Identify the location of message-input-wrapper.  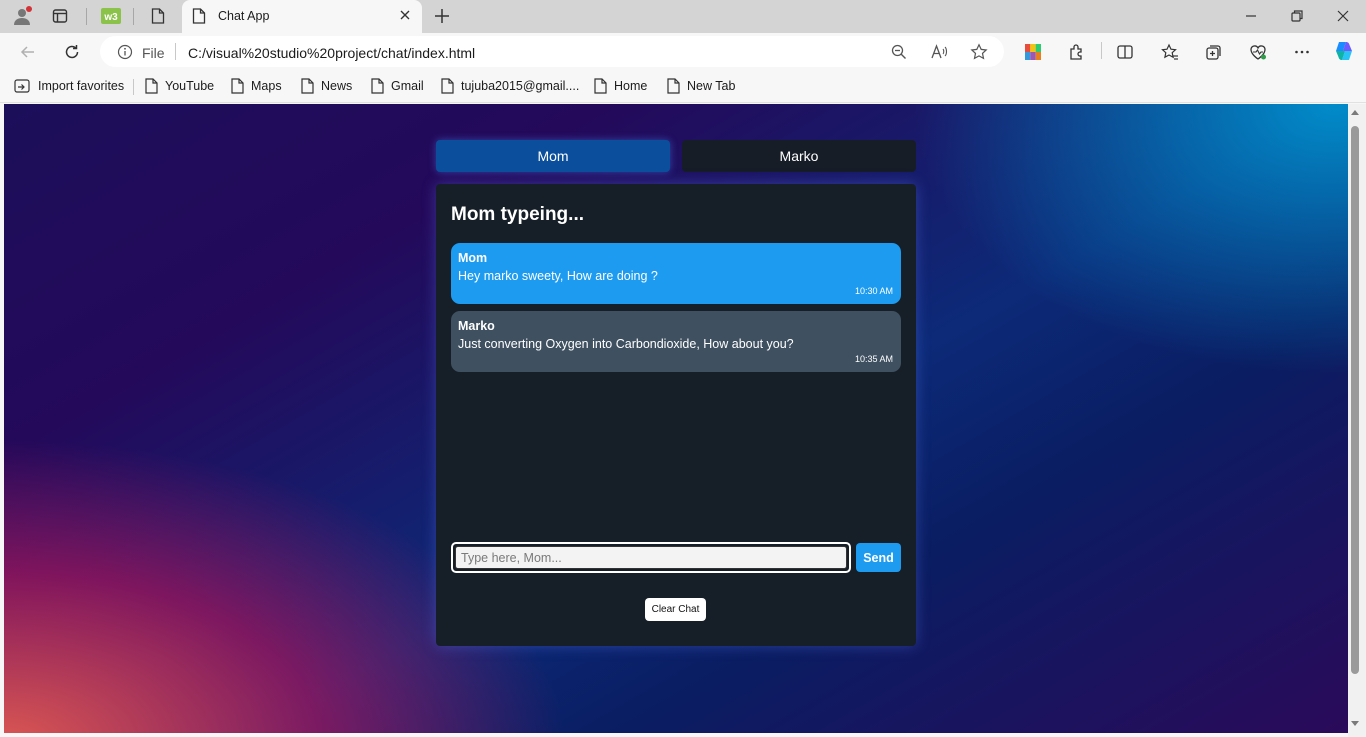
(651, 557).